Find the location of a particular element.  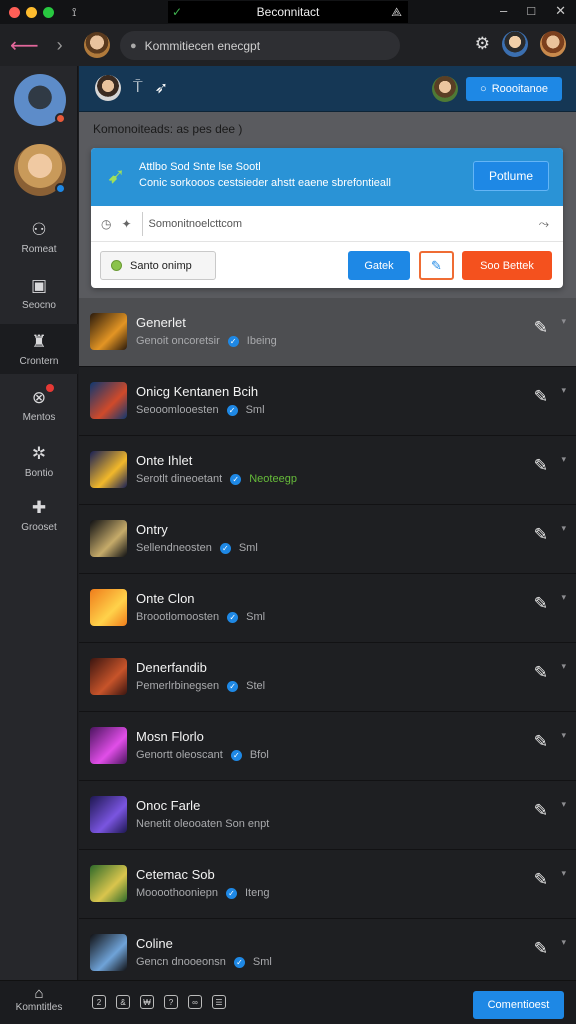

edit-icon: ✎ is located at coordinates (436, 265).